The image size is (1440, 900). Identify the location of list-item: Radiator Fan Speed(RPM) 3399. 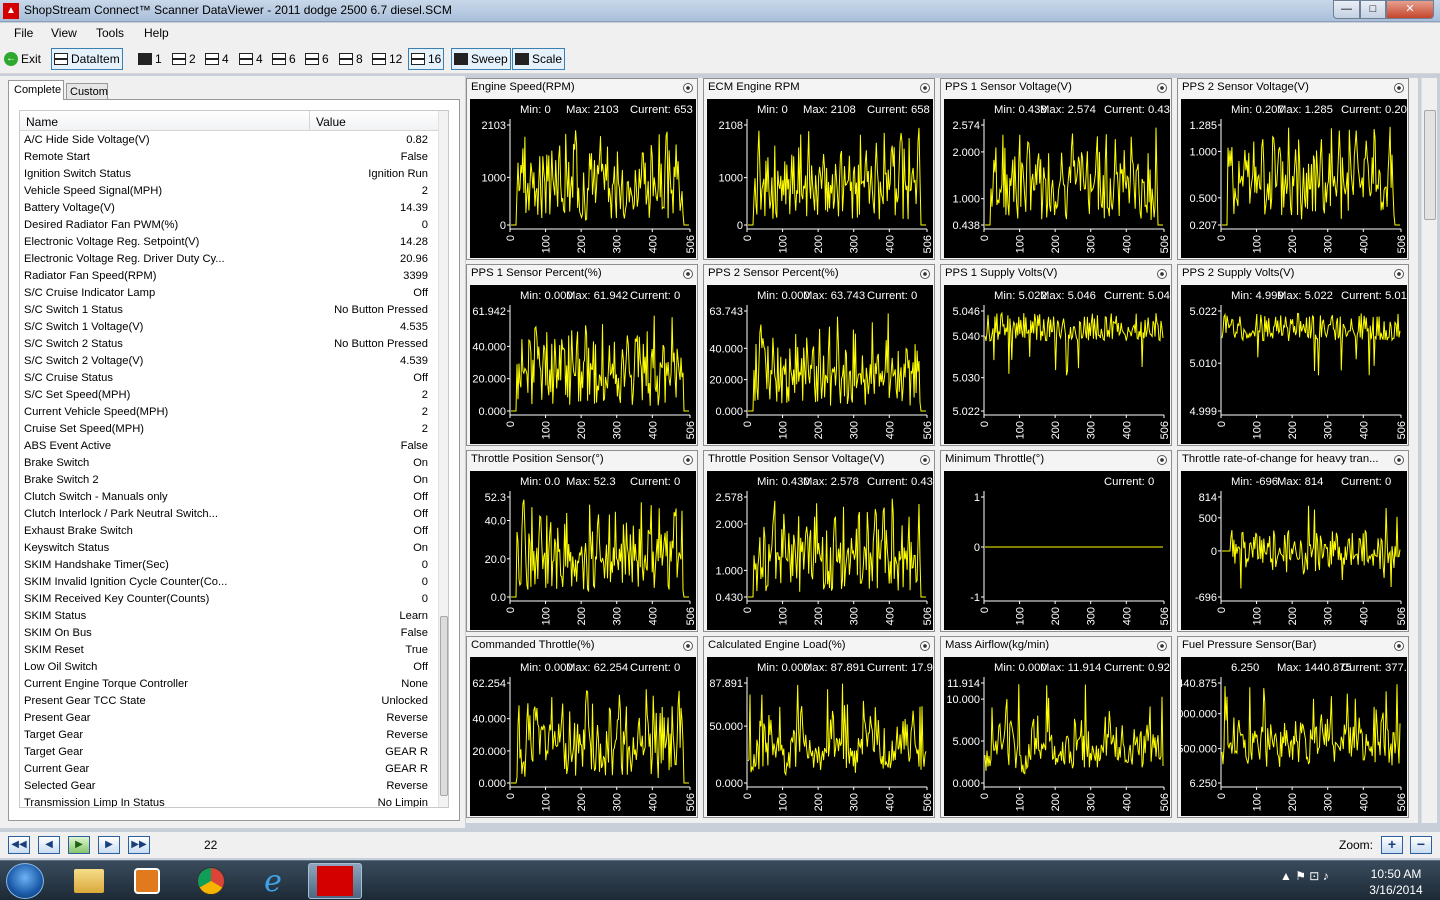
(230, 276).